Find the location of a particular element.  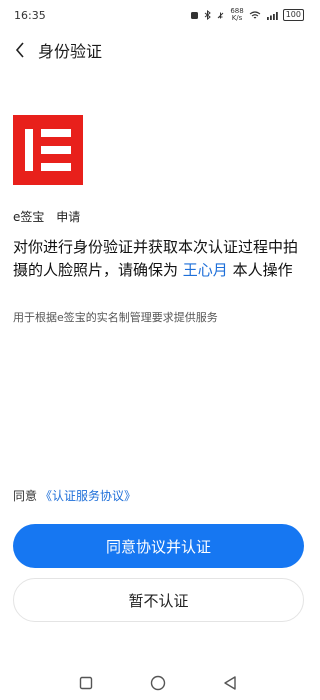

mute-icon is located at coordinates (220, 15).